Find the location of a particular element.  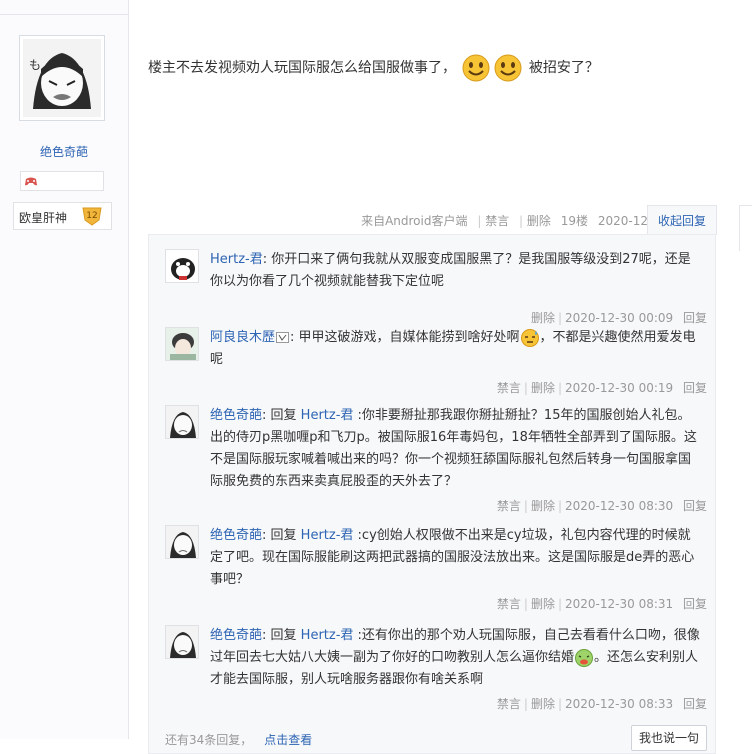

reply-time: 2020-12-30 00:19 is located at coordinates (619, 388).